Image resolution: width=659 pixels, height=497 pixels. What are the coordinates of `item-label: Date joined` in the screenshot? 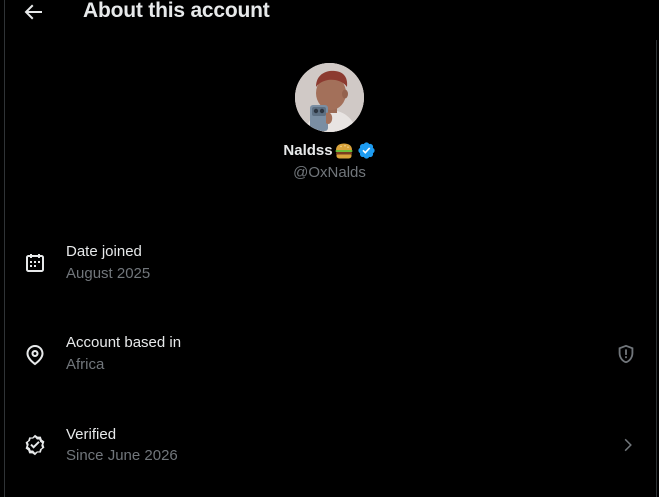 It's located at (104, 251).